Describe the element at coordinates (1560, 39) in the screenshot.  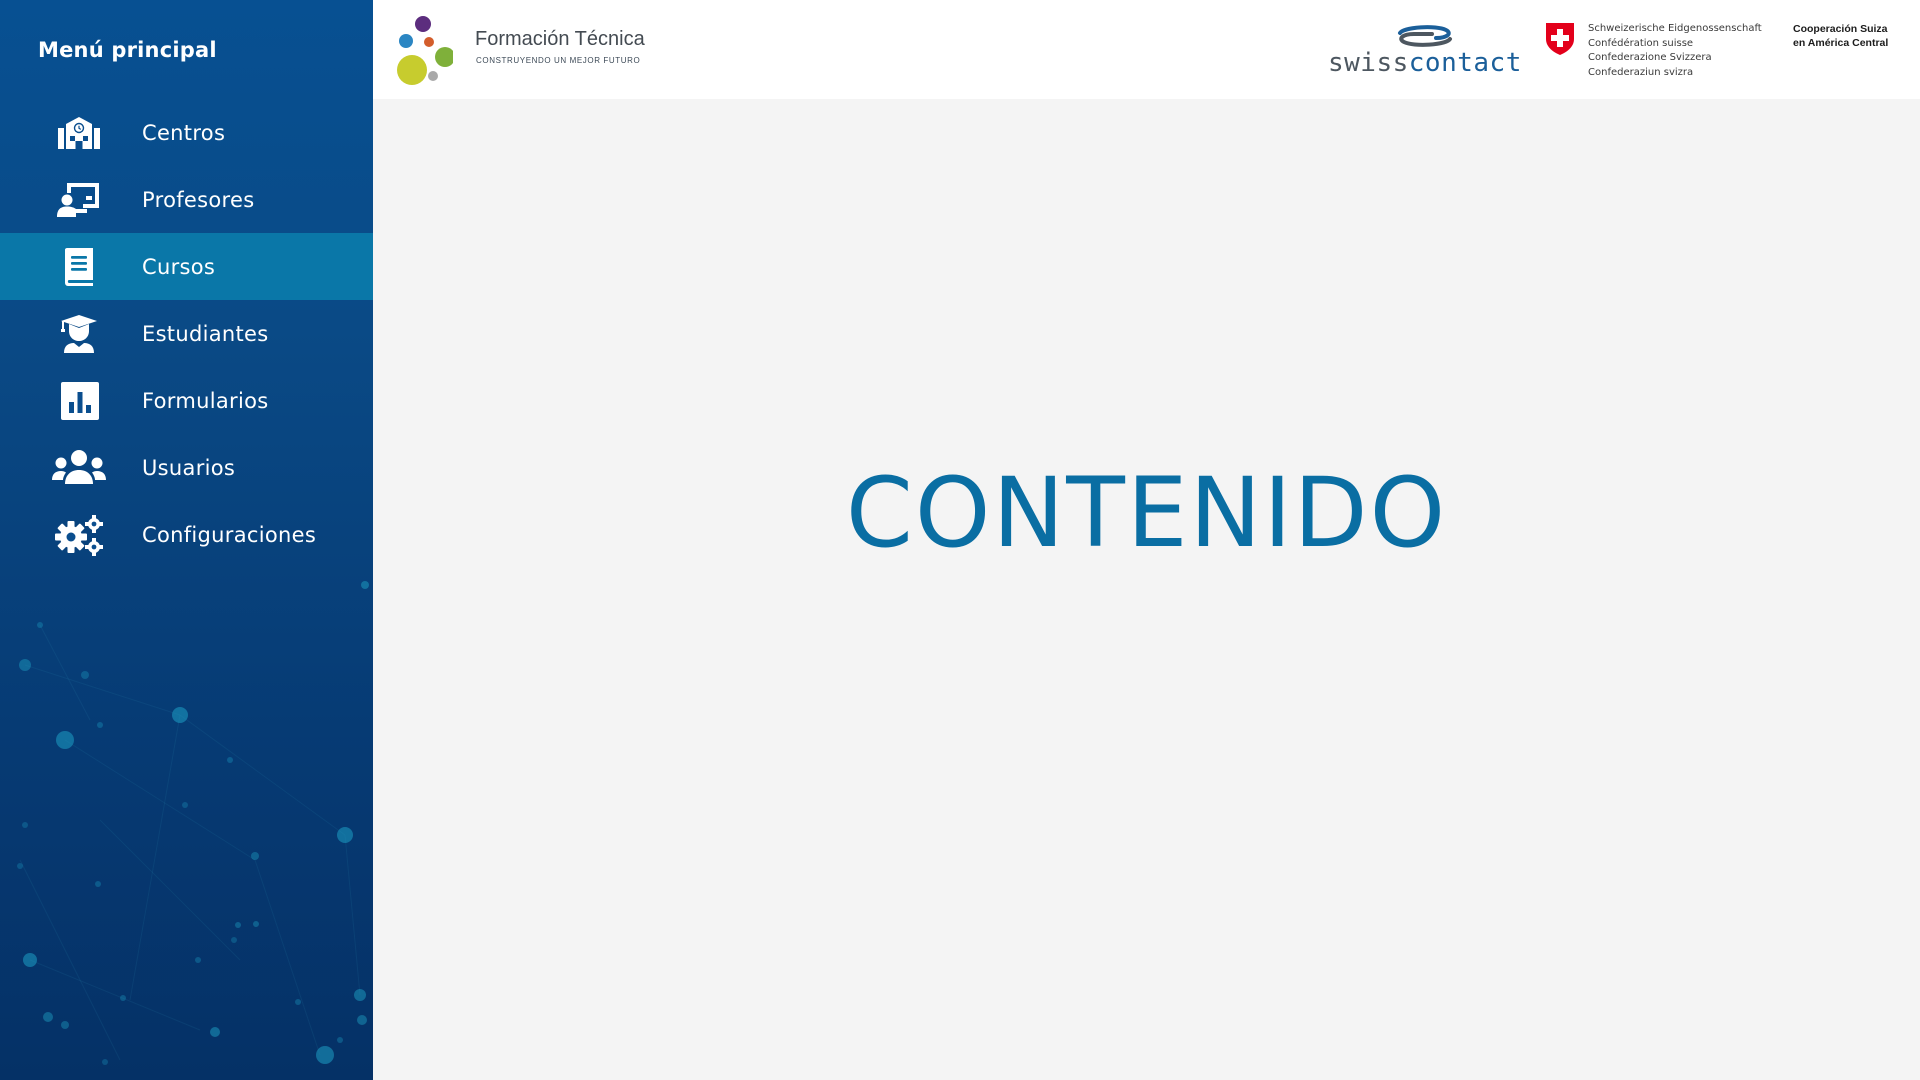
I see `swiss-shield-icon` at that location.